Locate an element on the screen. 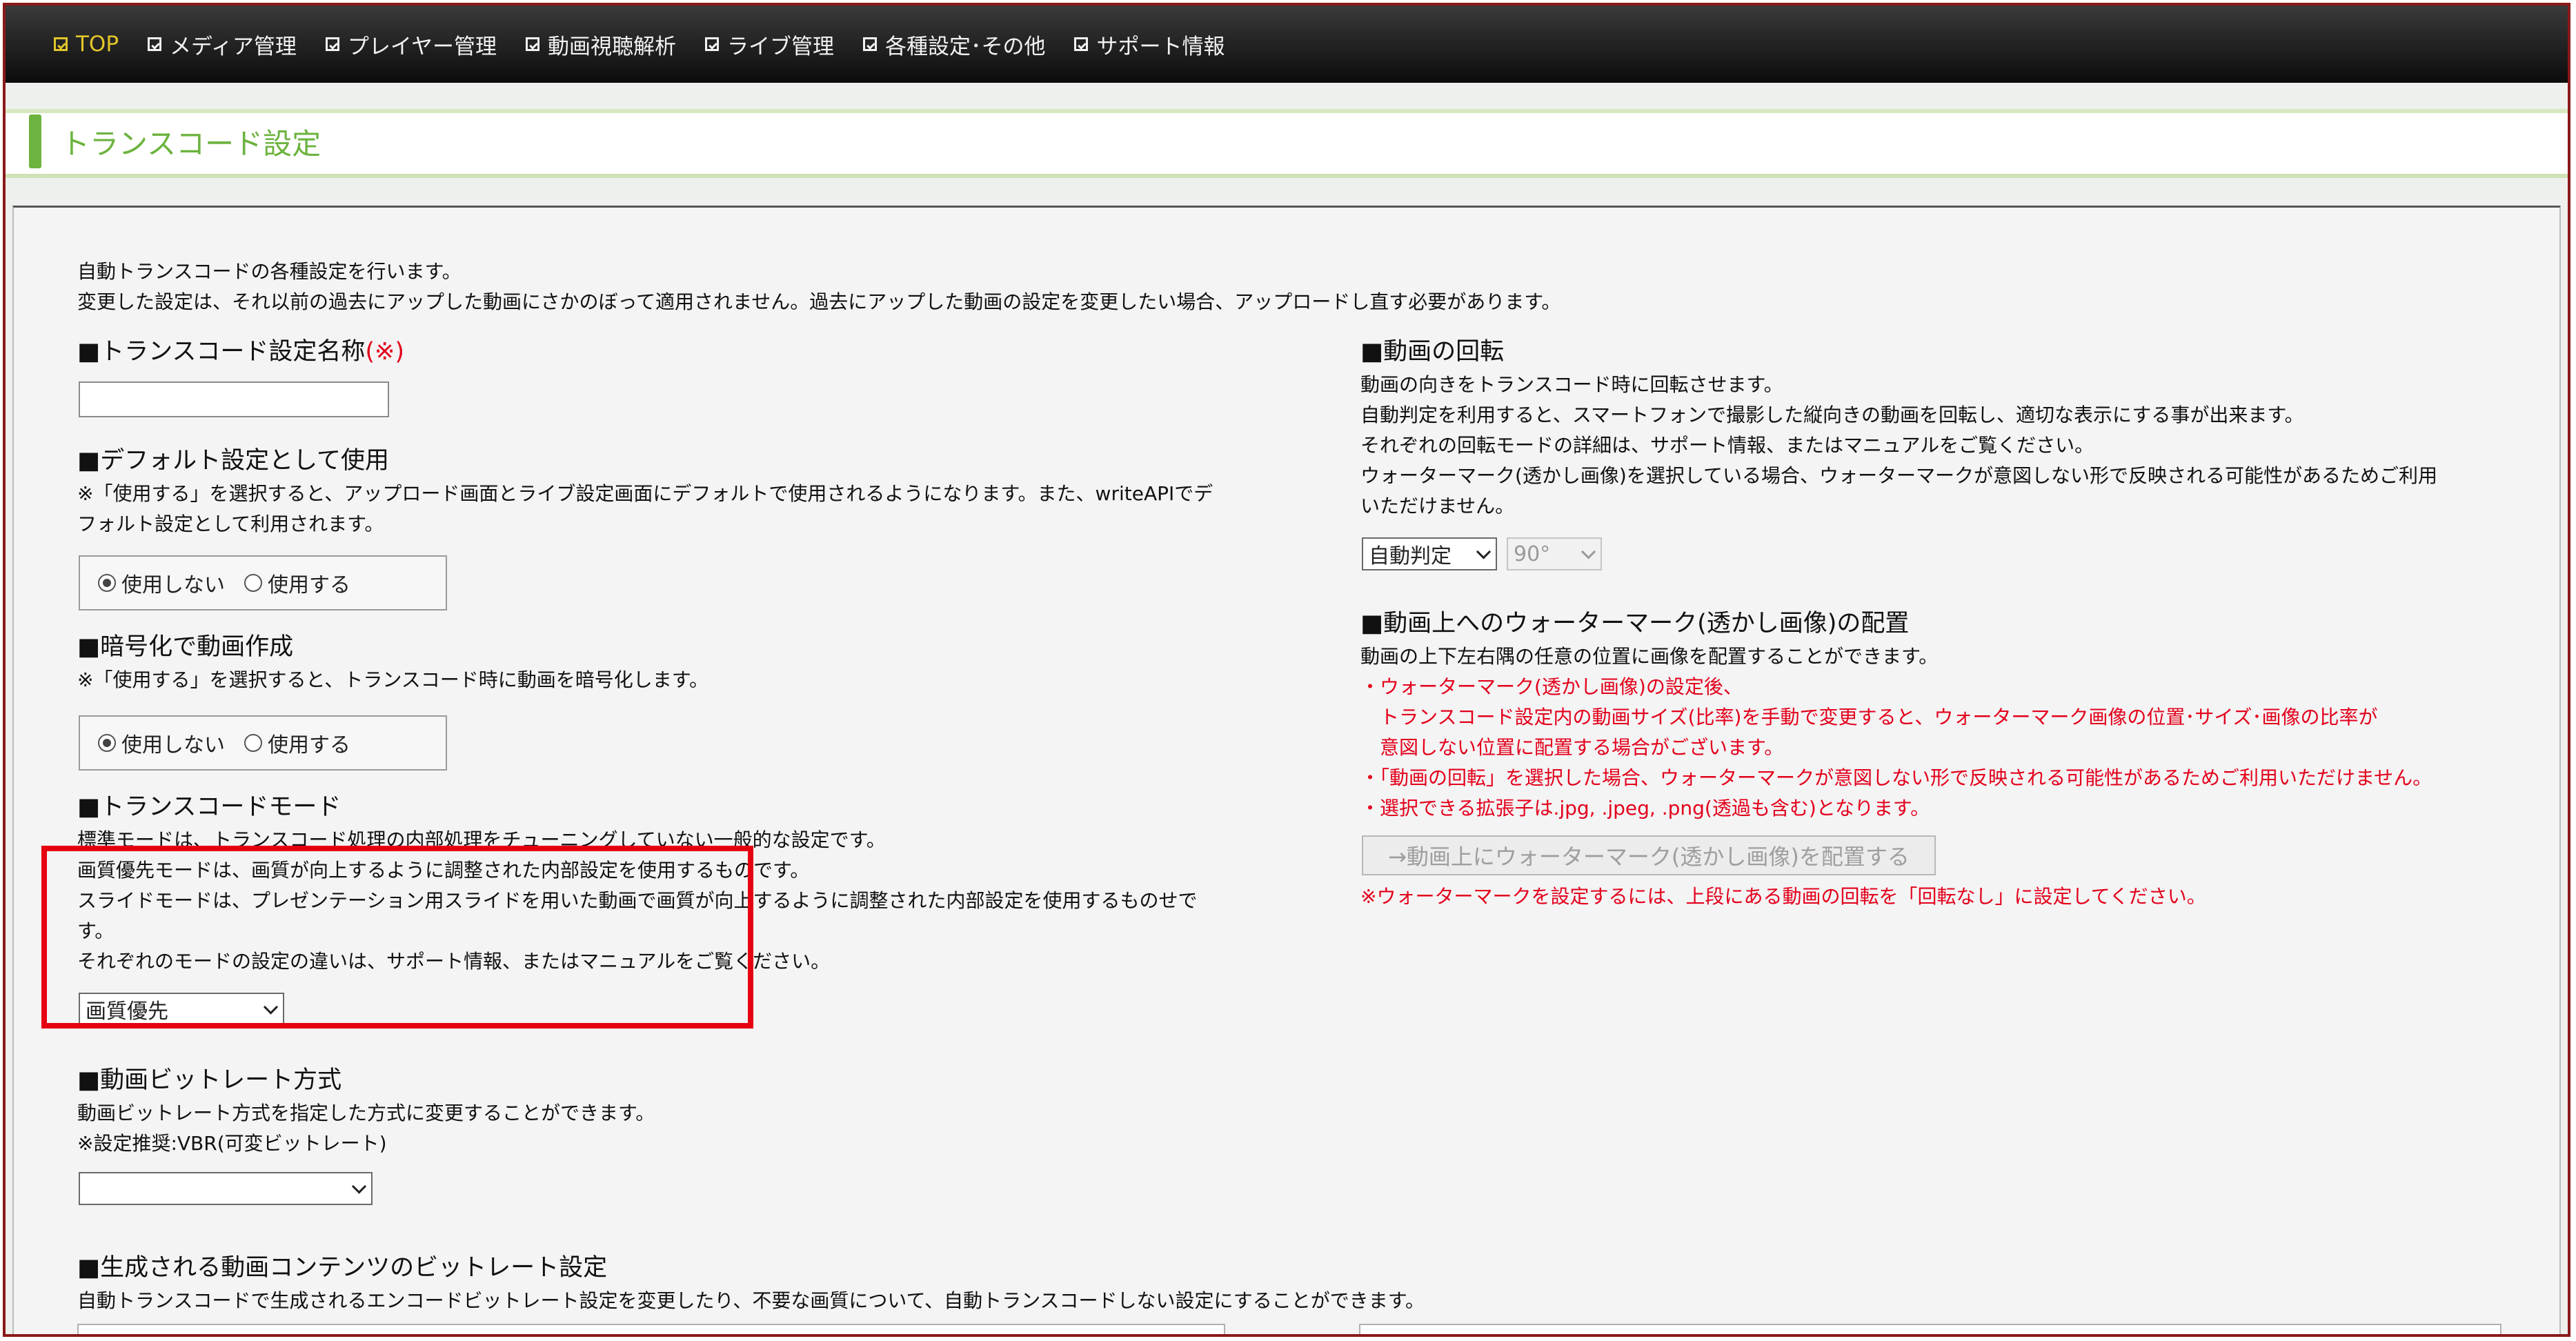 The width and height of the screenshot is (2576, 1341). rotation-heading: ■動画の回転 is located at coordinates (1432, 352).